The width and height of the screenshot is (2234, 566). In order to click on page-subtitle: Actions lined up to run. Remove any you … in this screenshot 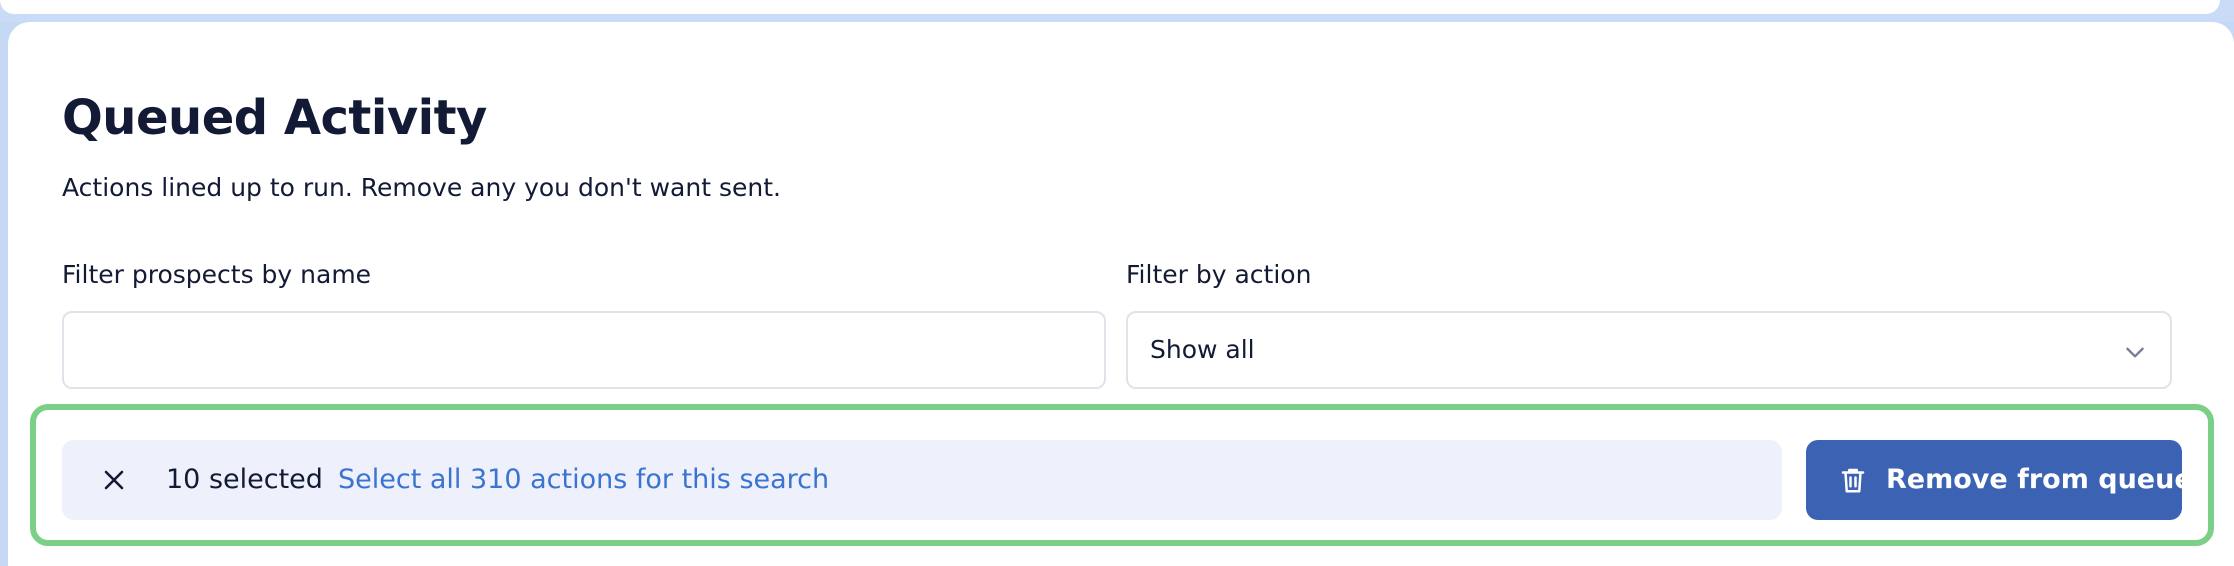, I will do `click(421, 187)`.